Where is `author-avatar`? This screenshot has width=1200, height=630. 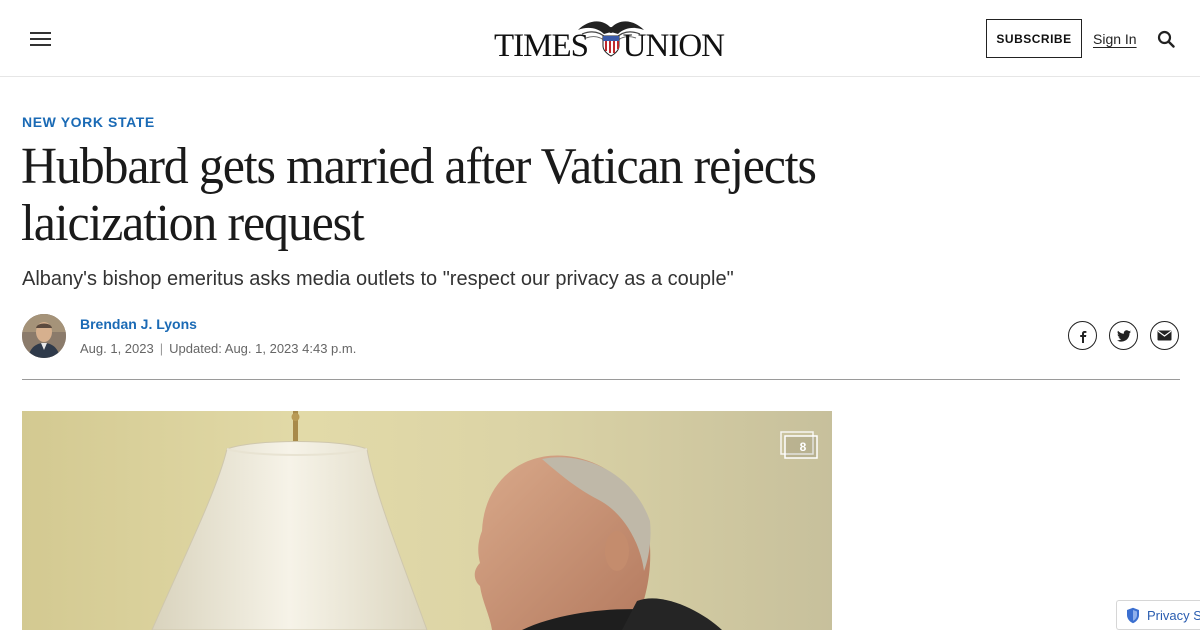
author-avatar is located at coordinates (44, 336).